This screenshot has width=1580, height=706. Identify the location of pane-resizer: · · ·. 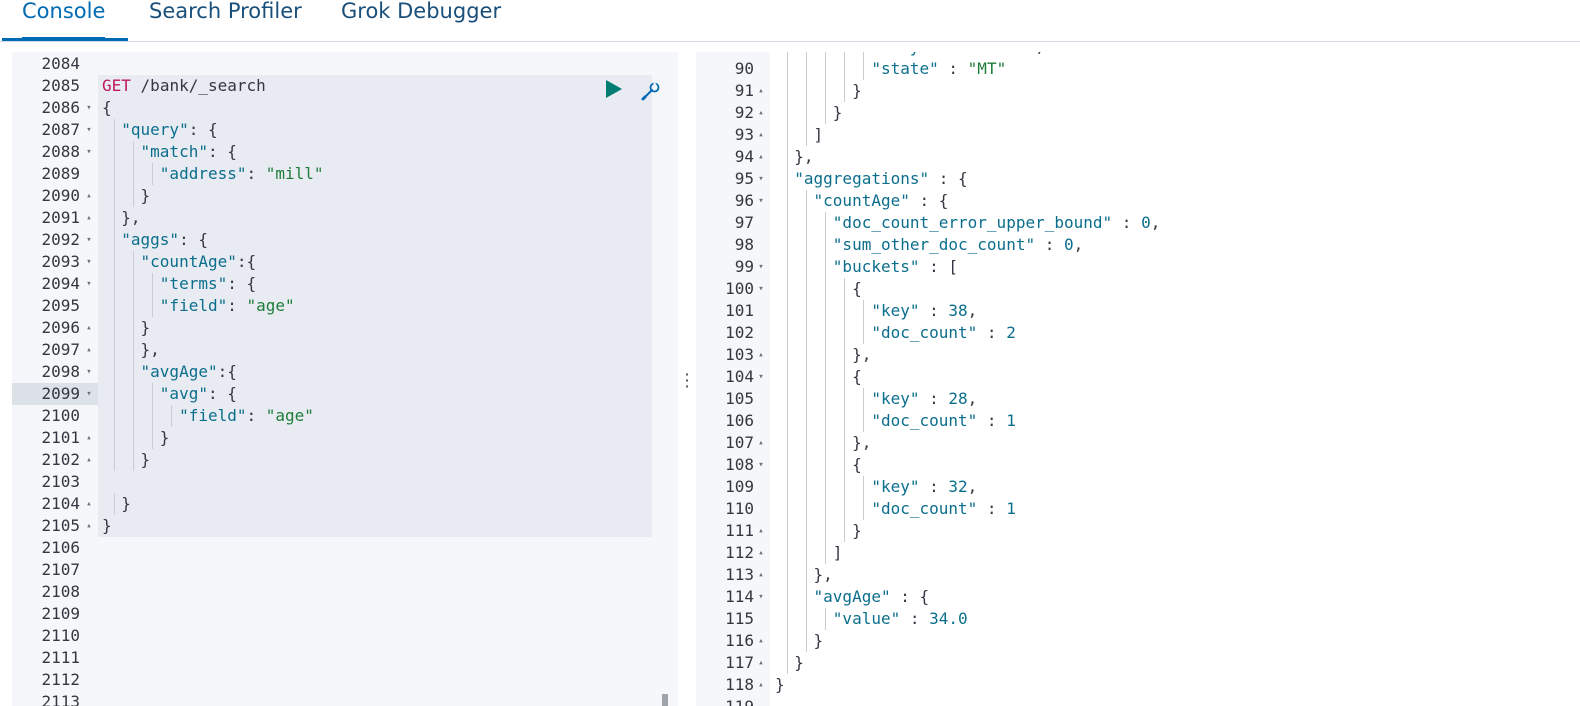
(687, 379).